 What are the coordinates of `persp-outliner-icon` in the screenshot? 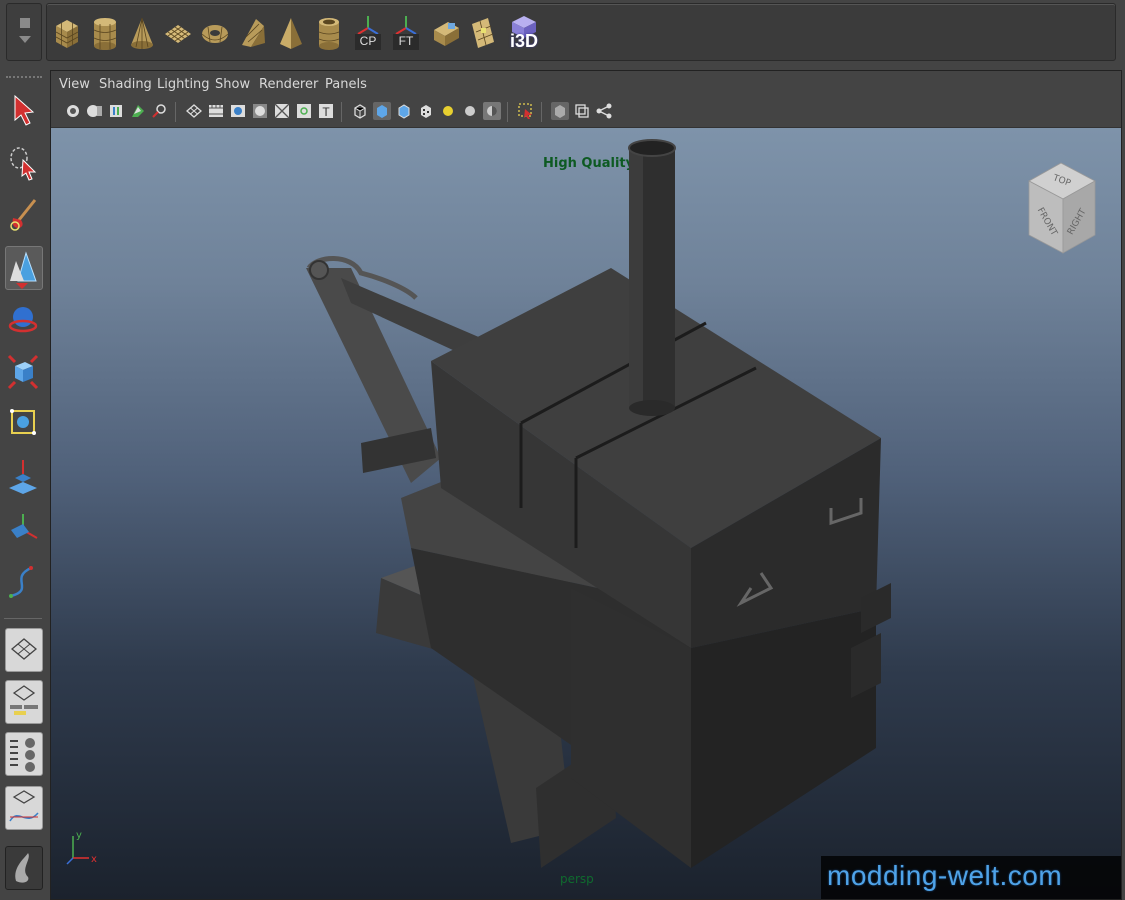 It's located at (24, 700).